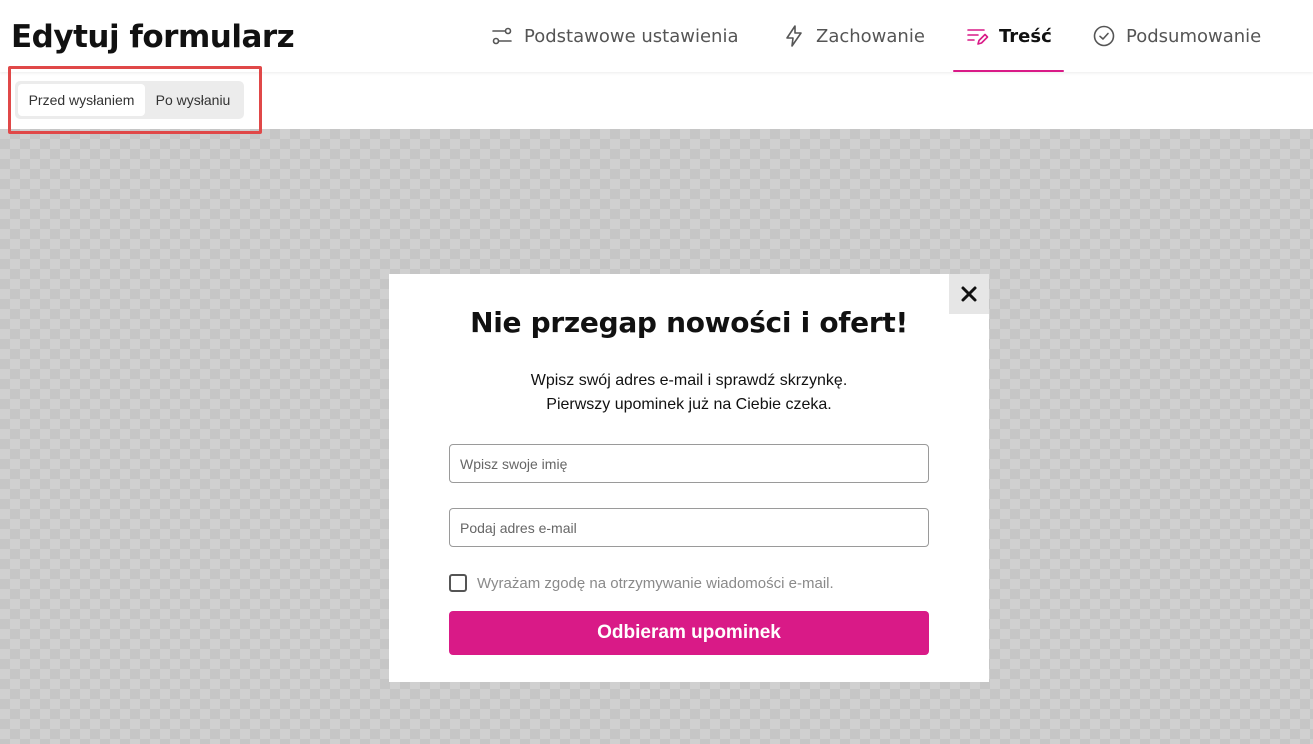 This screenshot has height=744, width=1313. What do you see at coordinates (193, 100) in the screenshot?
I see `toggle-after-send: Po wysłaniu` at bounding box center [193, 100].